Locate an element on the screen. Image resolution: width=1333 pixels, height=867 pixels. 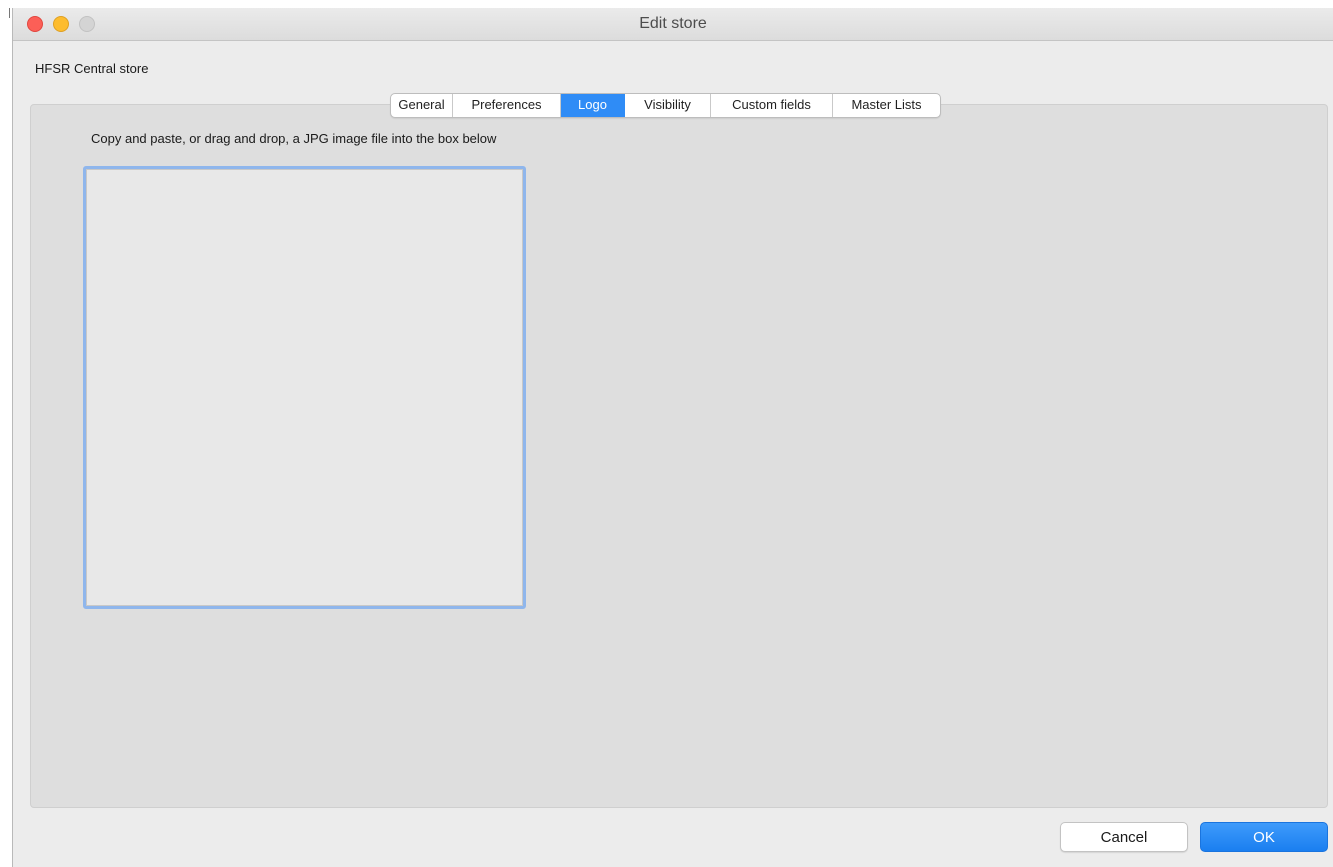
ok-button: OK is located at coordinates (1264, 837).